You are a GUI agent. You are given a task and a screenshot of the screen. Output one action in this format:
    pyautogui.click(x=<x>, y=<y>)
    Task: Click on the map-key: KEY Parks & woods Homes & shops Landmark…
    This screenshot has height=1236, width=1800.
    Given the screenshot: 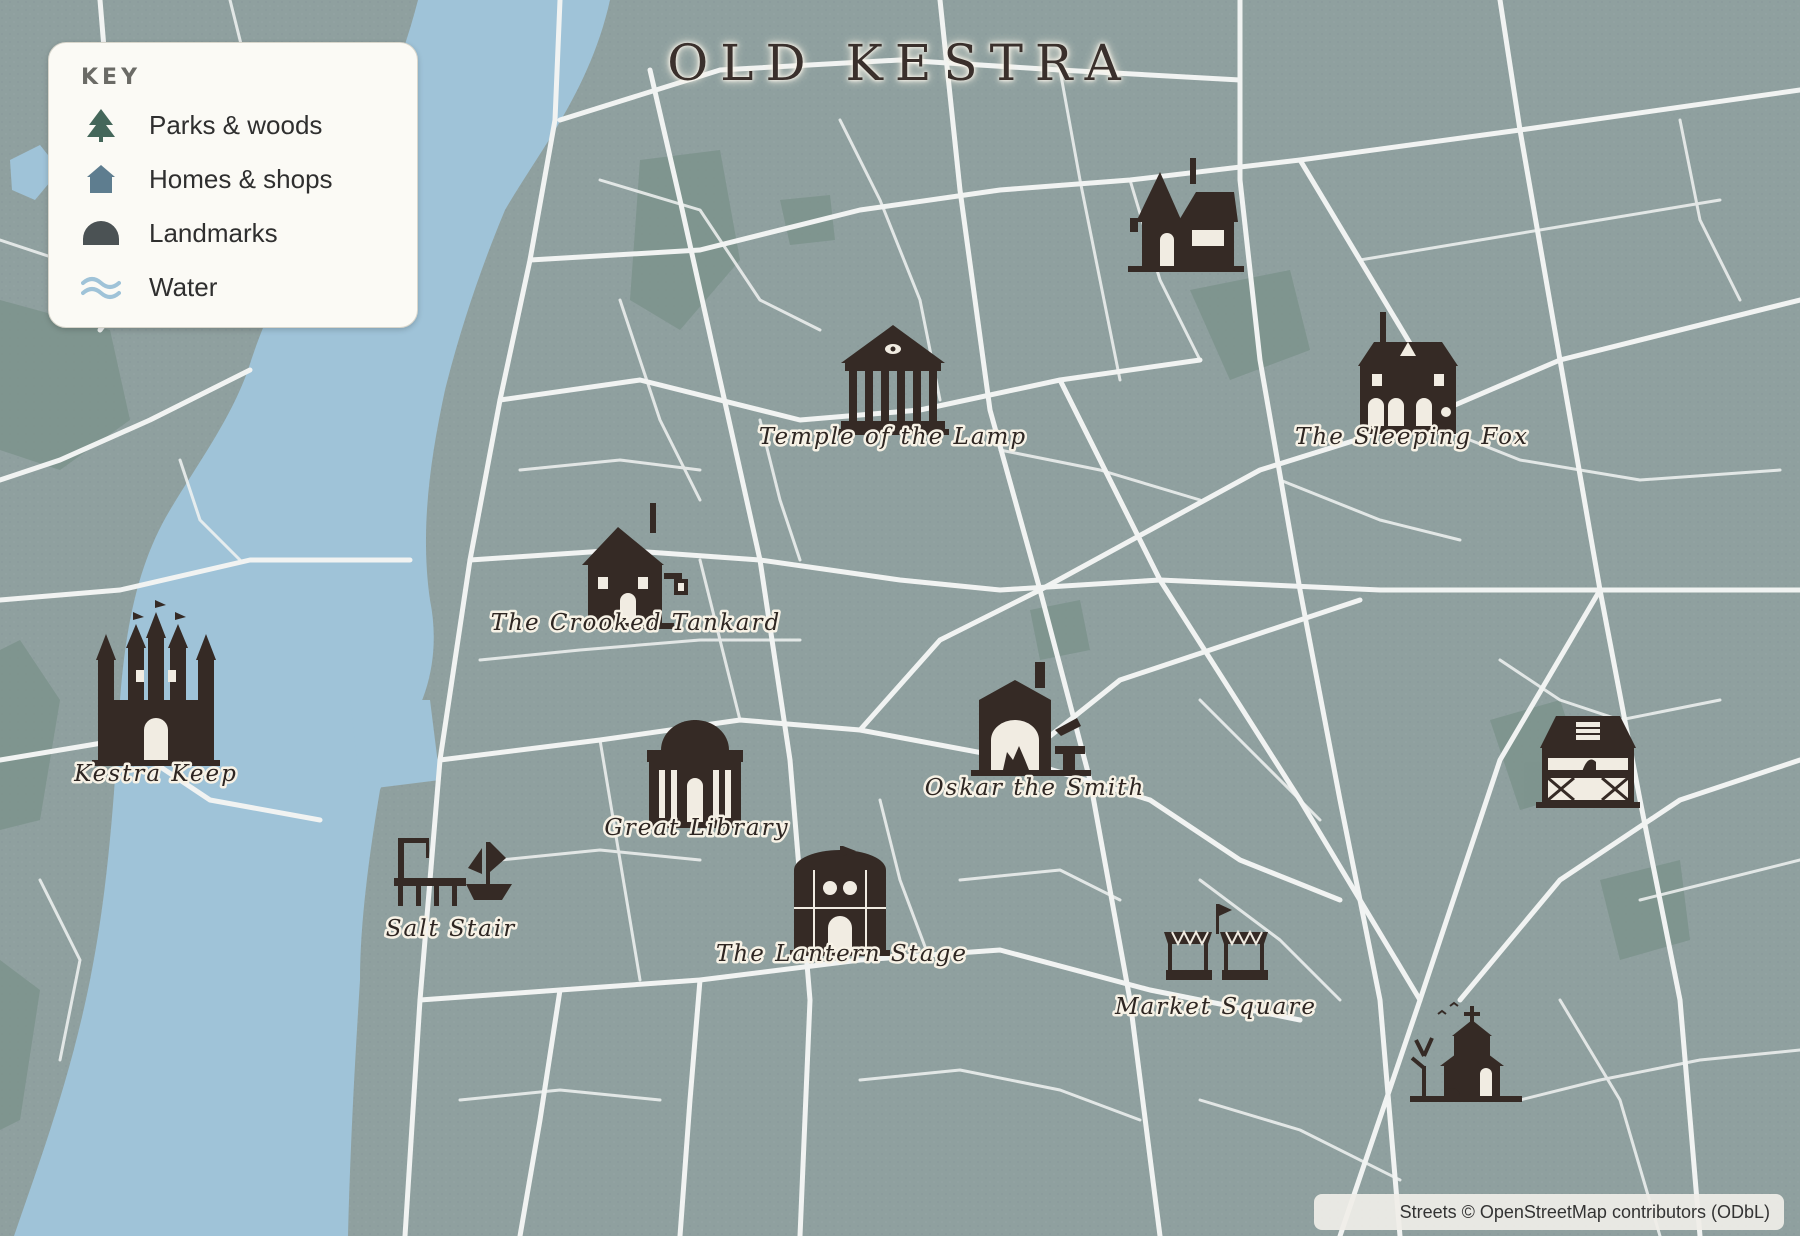 What is the action you would take?
    pyautogui.click(x=233, y=185)
    